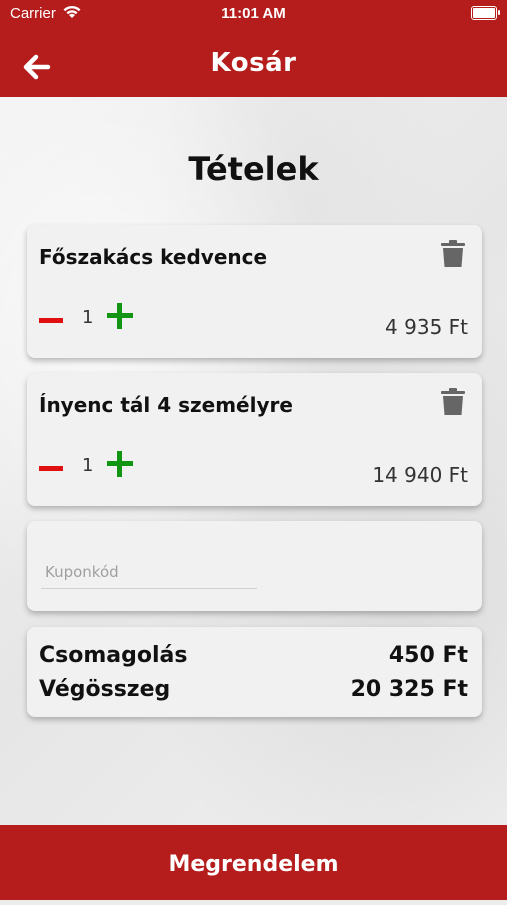 This screenshot has width=507, height=905. Describe the element at coordinates (253, 169) in the screenshot. I see `section-title: Tételek` at that location.